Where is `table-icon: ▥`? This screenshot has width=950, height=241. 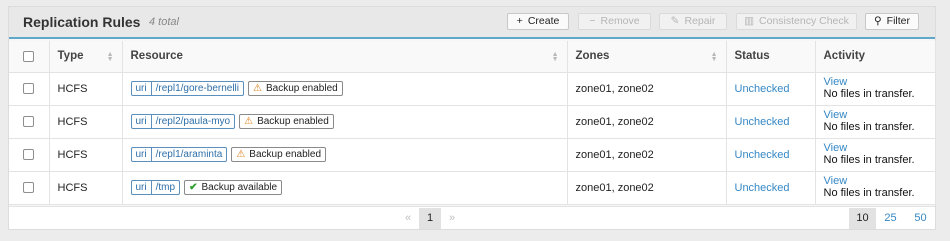
table-icon: ▥ is located at coordinates (749, 21).